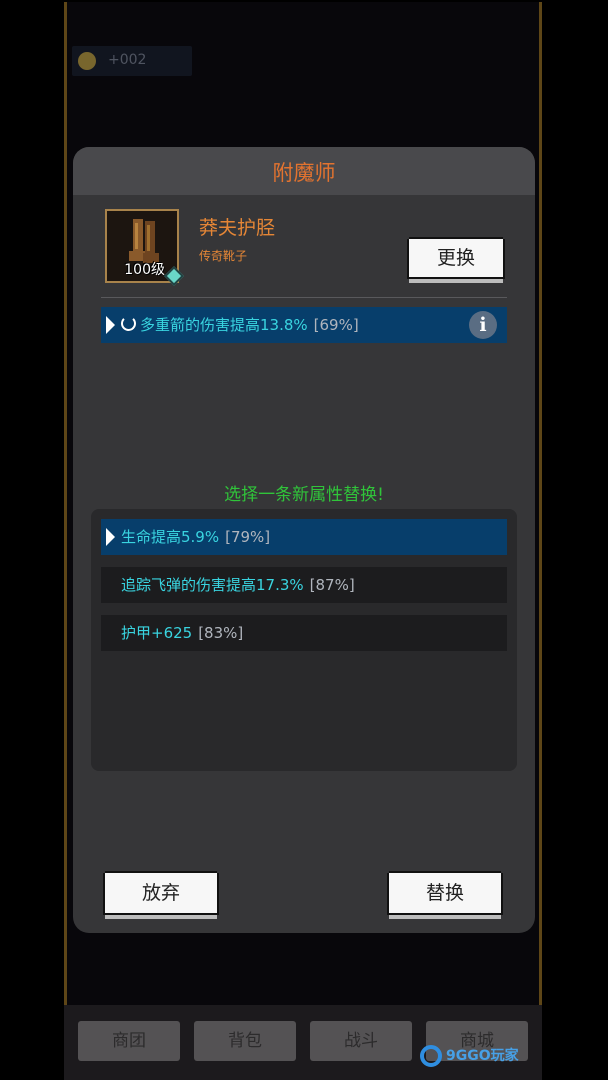  Describe the element at coordinates (128, 323) in the screenshot. I see `refresh-icon` at that location.